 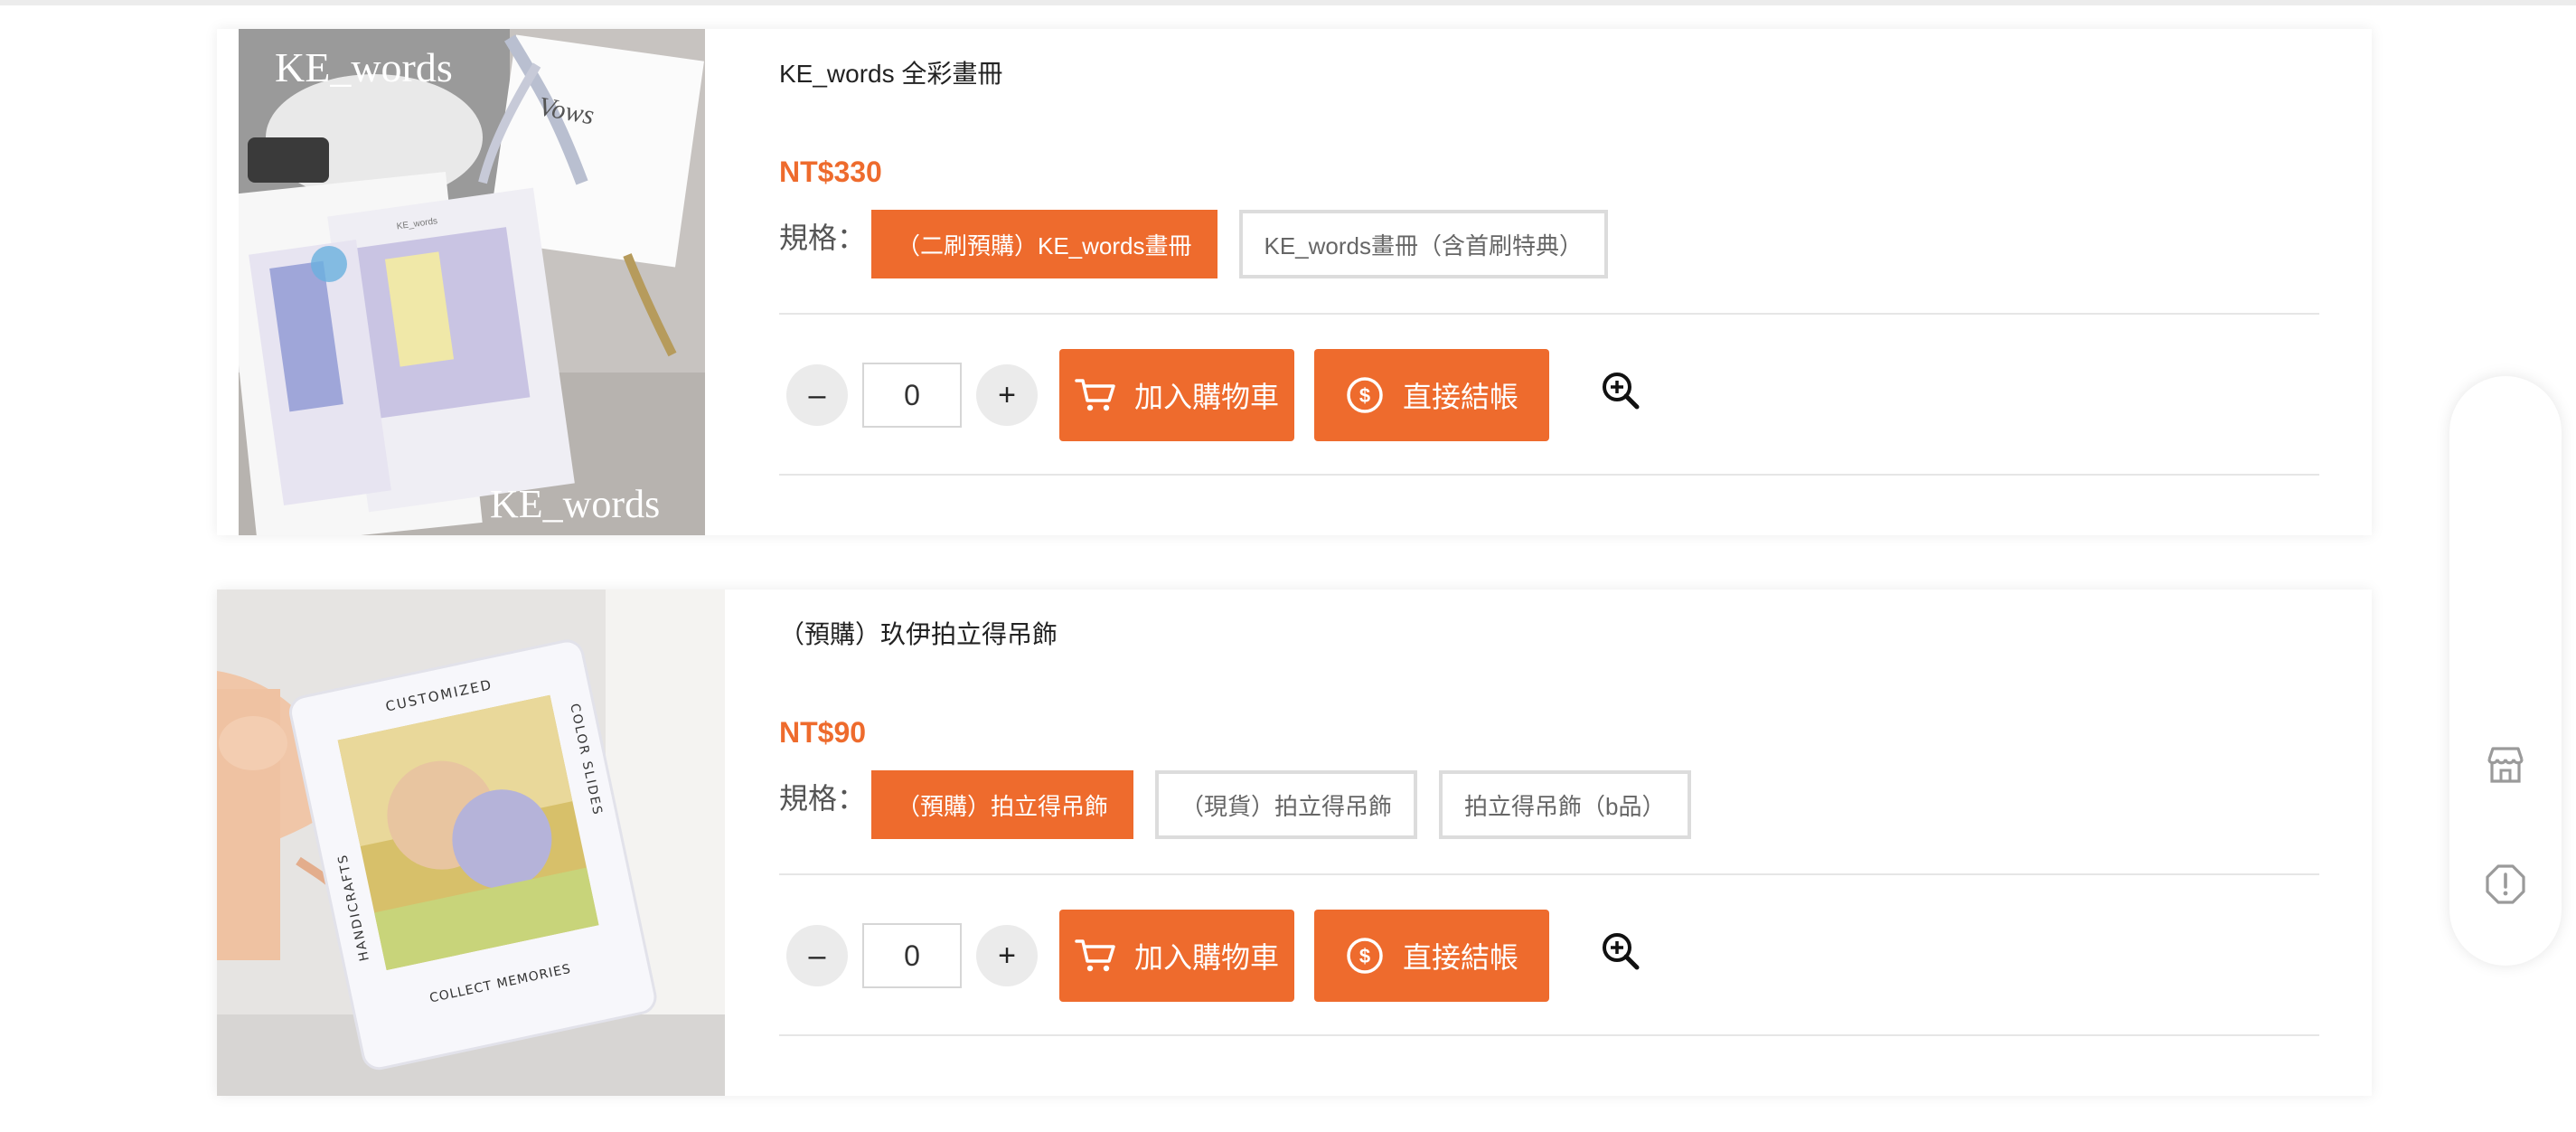 I want to click on image-text-top: KE_words, so click(x=364, y=67).